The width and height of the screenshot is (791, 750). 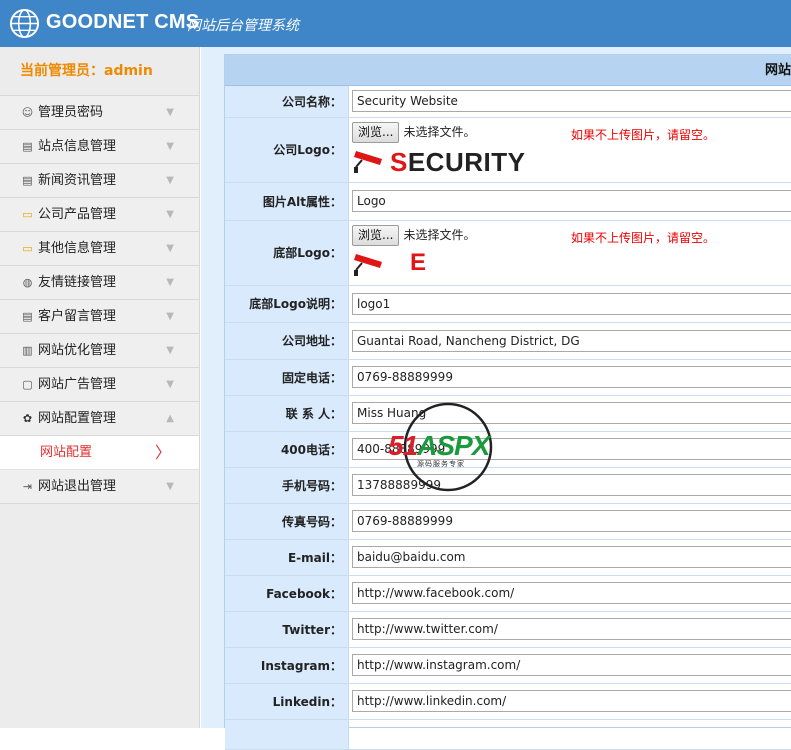 I want to click on sidebar-item-news: ▤ 新闻资讯管理 ▼, so click(x=99, y=181).